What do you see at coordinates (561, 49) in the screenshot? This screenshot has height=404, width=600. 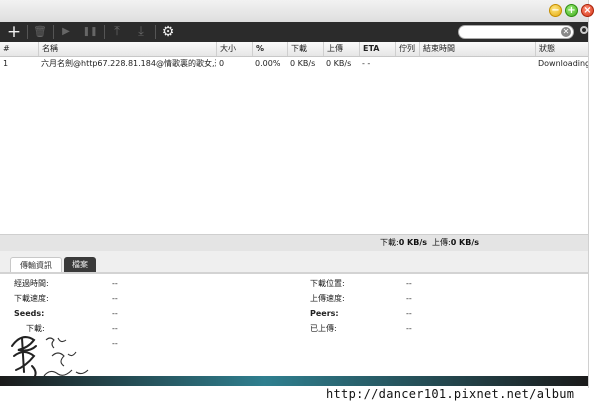 I see `column-header-status: 狀態` at bounding box center [561, 49].